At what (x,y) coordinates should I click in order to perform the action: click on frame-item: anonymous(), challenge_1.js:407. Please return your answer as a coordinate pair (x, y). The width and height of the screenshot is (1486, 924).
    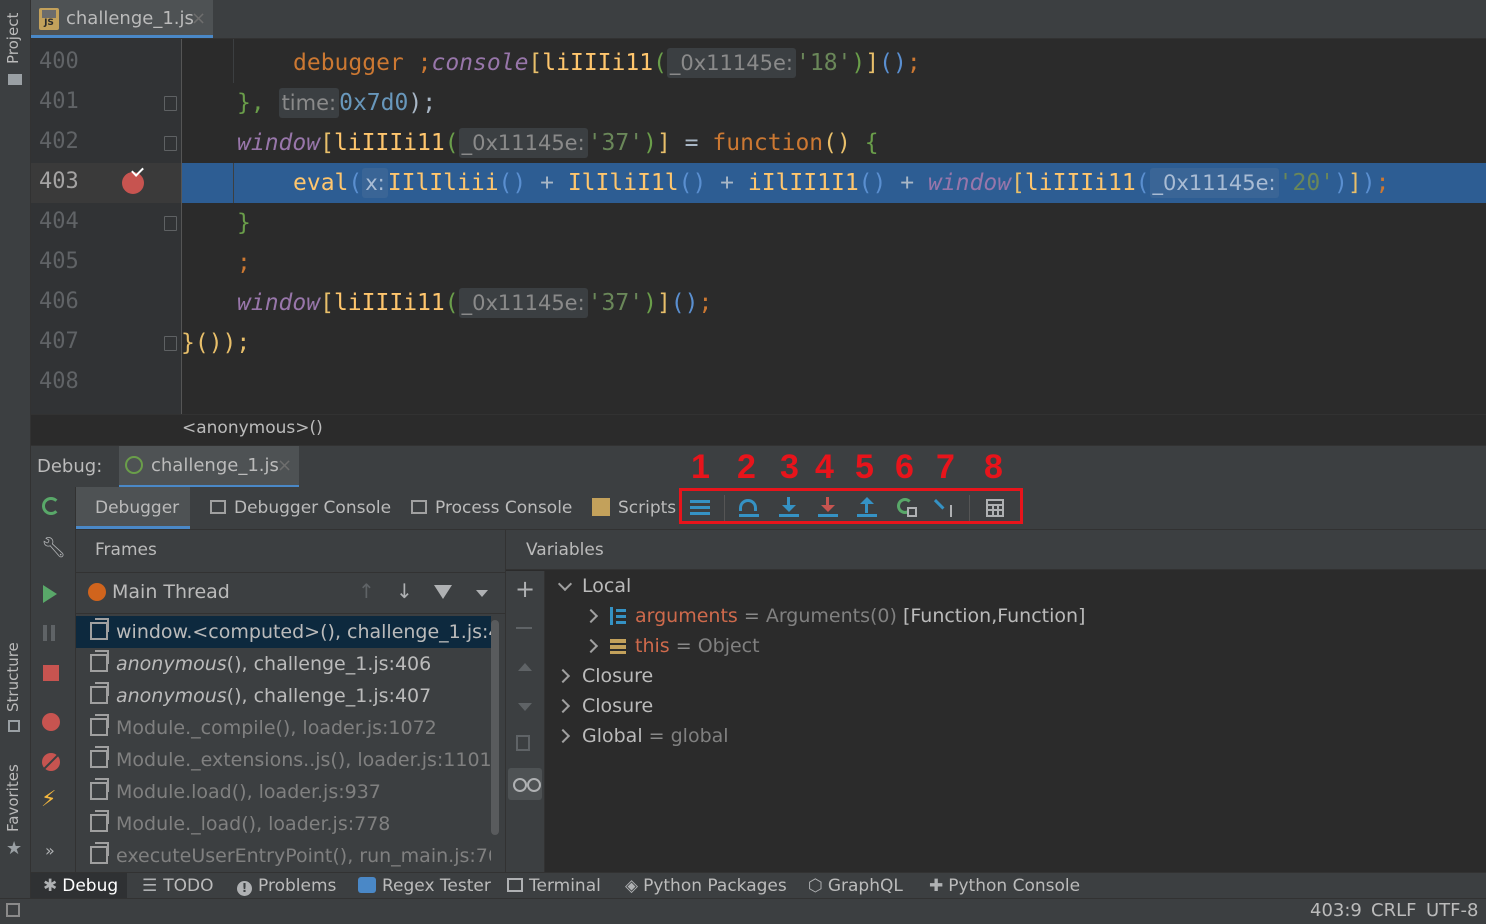
    Looking at the image, I should click on (283, 696).